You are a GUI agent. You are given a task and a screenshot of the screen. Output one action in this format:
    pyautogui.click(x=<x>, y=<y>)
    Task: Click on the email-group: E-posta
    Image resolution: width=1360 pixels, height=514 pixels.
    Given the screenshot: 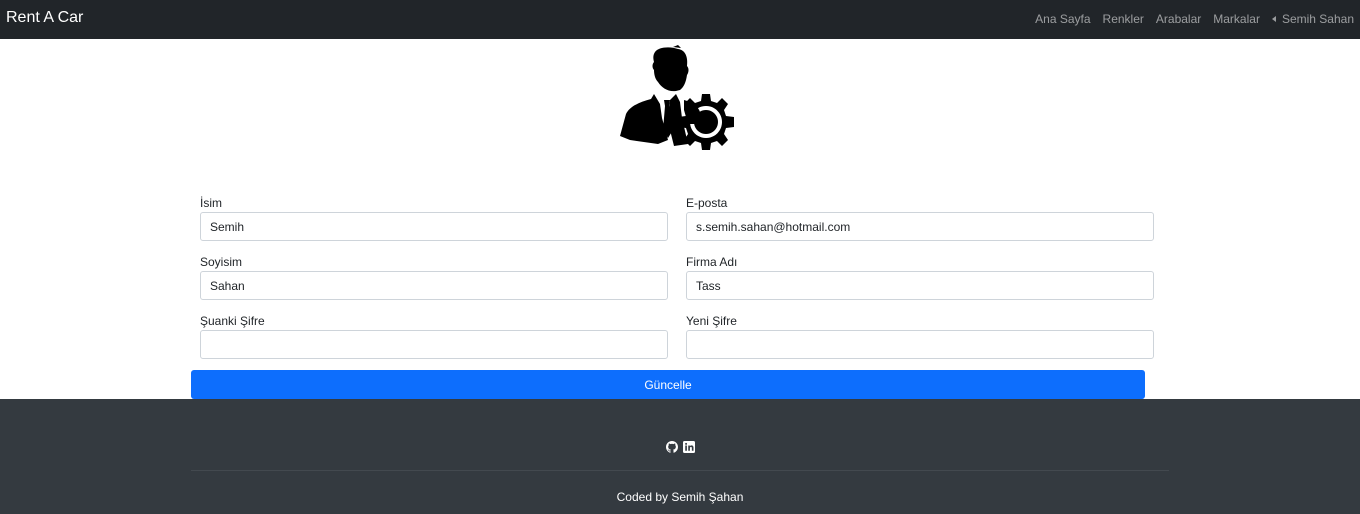 What is the action you would take?
    pyautogui.click(x=920, y=218)
    